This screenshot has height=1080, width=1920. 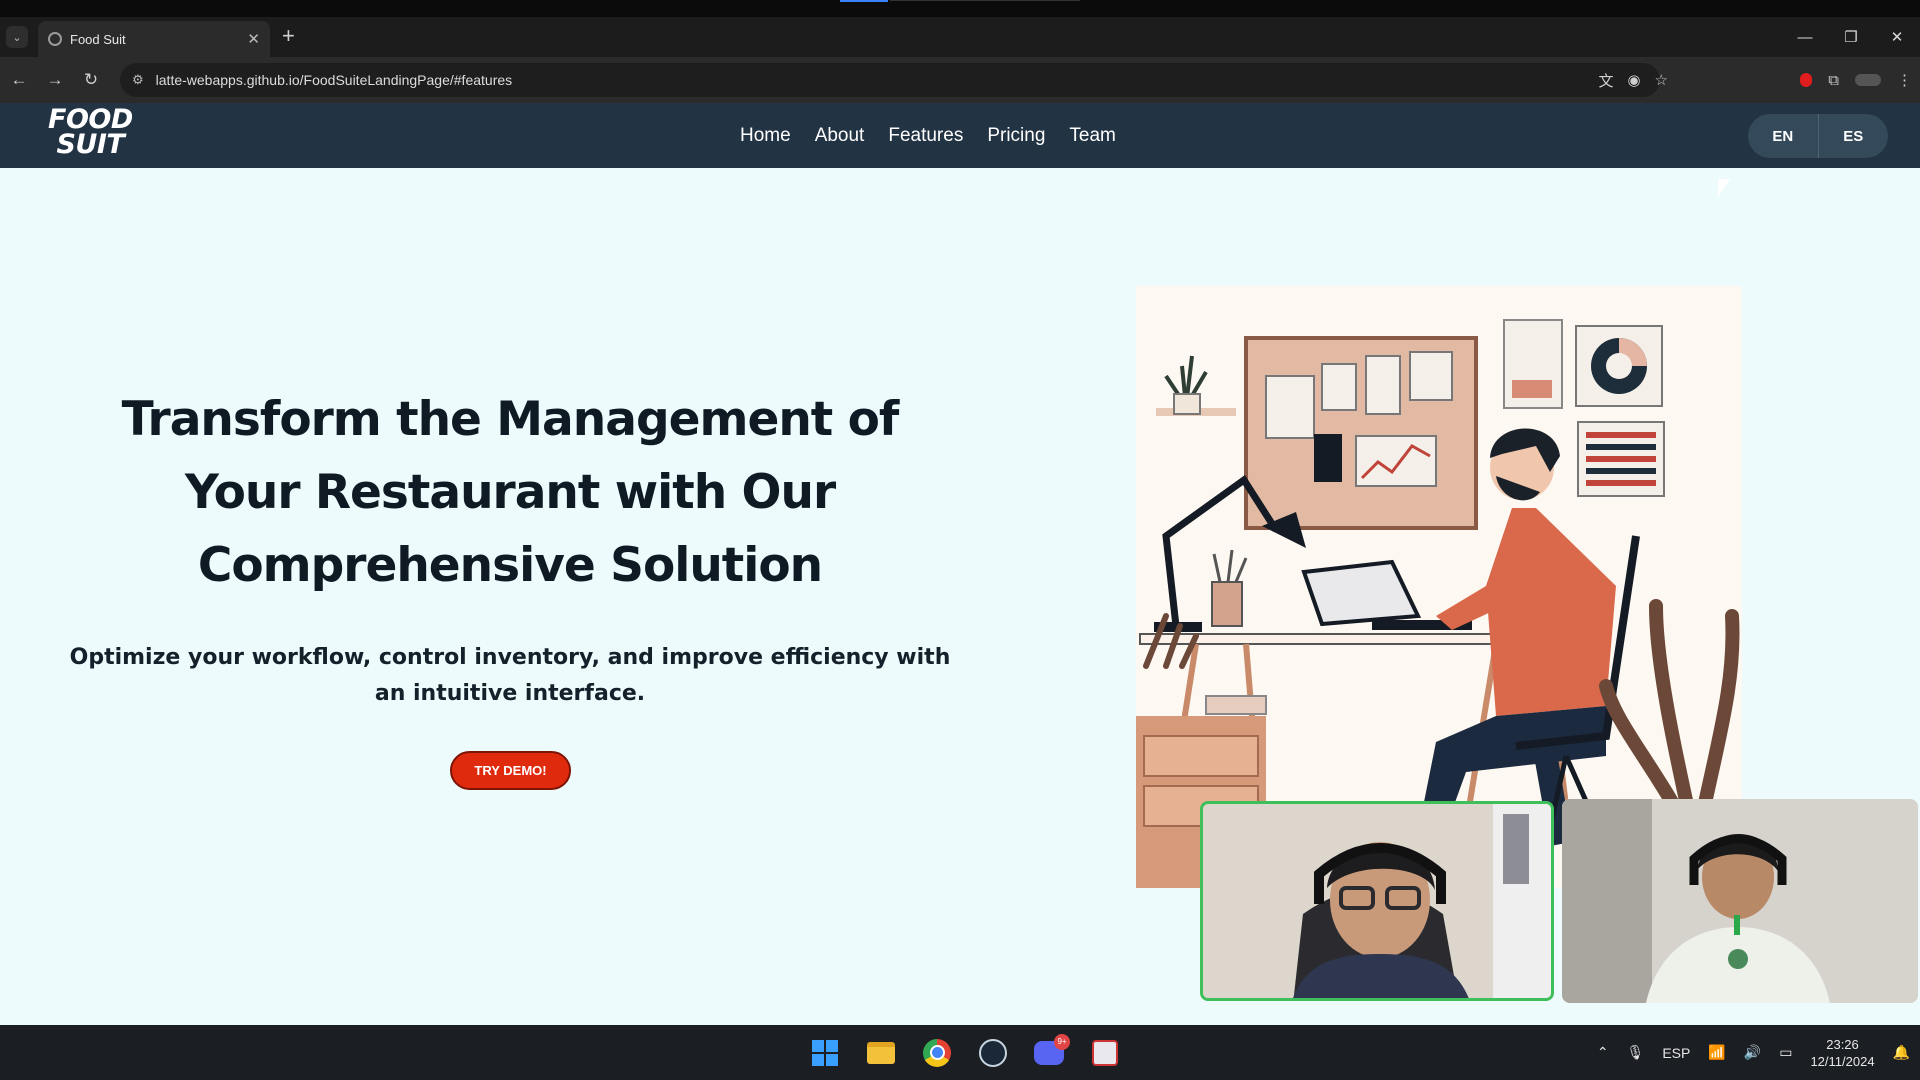 I want to click on try-demo-button: TRY DEMO!, so click(x=510, y=770).